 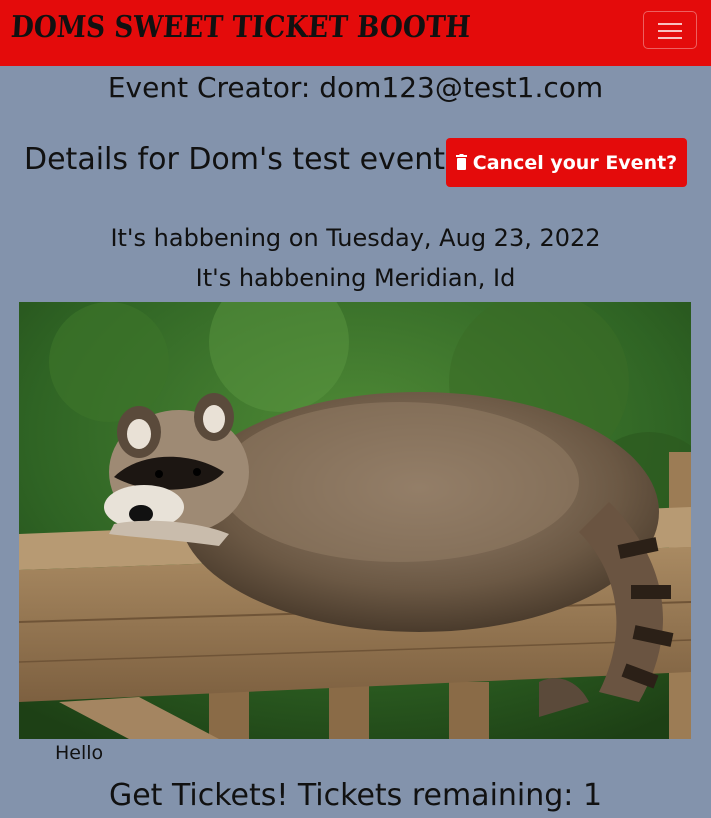 What do you see at coordinates (355, 795) in the screenshot?
I see `get-tickets-heading: Get Tickets! Tickets remaining: 1` at bounding box center [355, 795].